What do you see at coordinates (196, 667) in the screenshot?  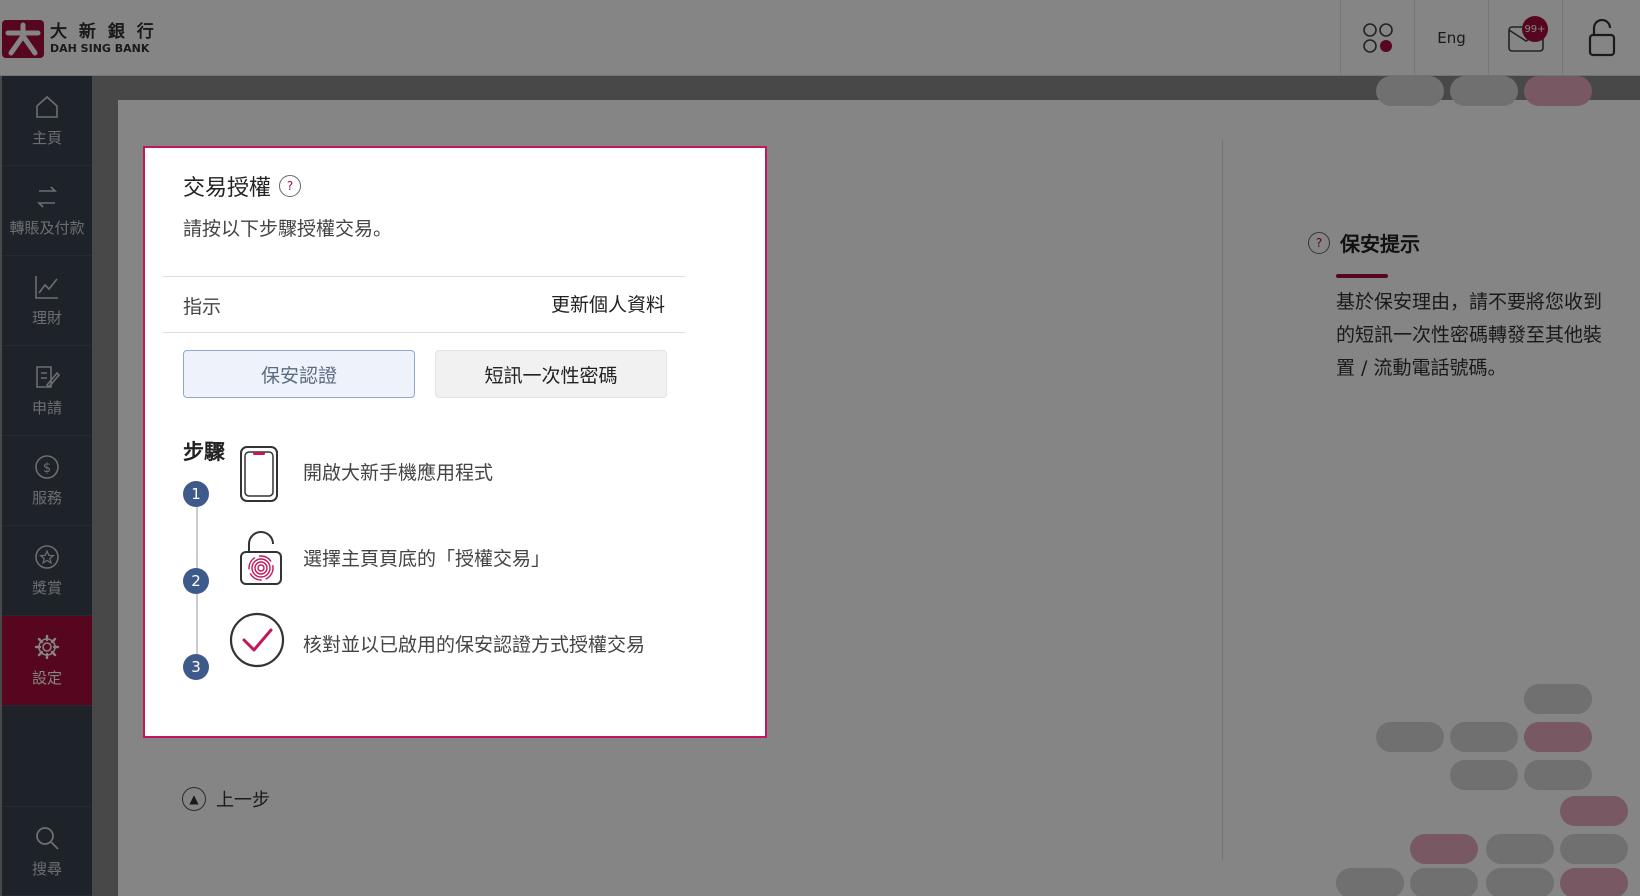 I see `step-number: 3` at bounding box center [196, 667].